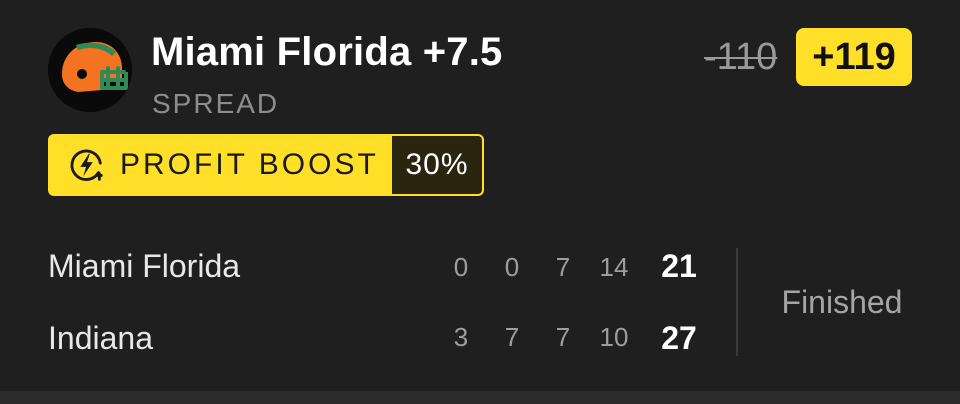 This screenshot has height=404, width=960. What do you see at coordinates (741, 57) in the screenshot?
I see `original-odds: -110` at bounding box center [741, 57].